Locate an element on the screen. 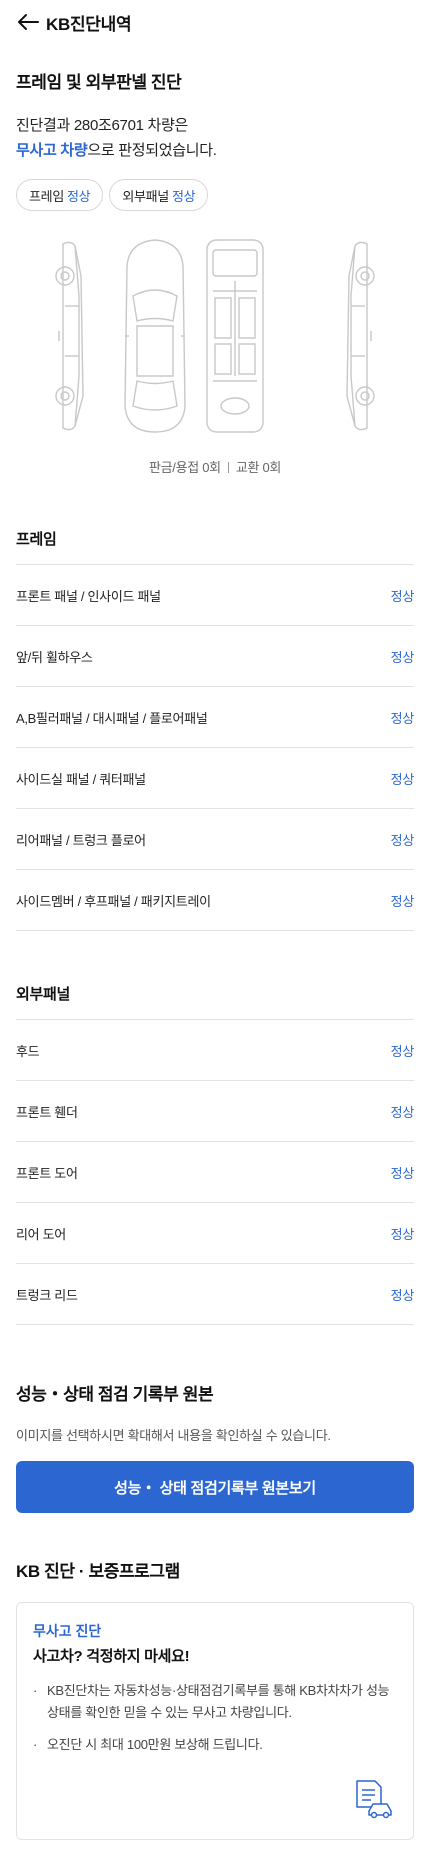 Image resolution: width=430 pixels, height=1855 pixels. chip-frame-status: 정상 is located at coordinates (78, 196).